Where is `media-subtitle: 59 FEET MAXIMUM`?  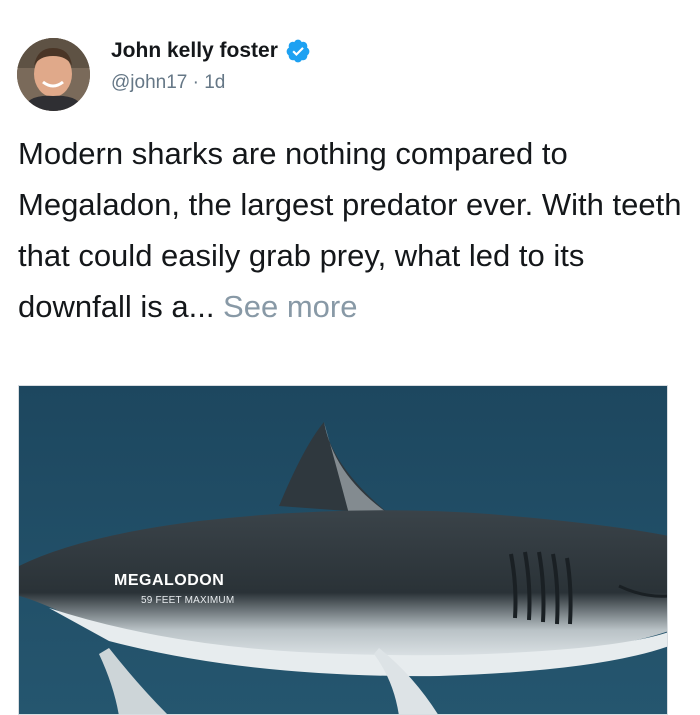
media-subtitle: 59 FEET MAXIMUM is located at coordinates (188, 600).